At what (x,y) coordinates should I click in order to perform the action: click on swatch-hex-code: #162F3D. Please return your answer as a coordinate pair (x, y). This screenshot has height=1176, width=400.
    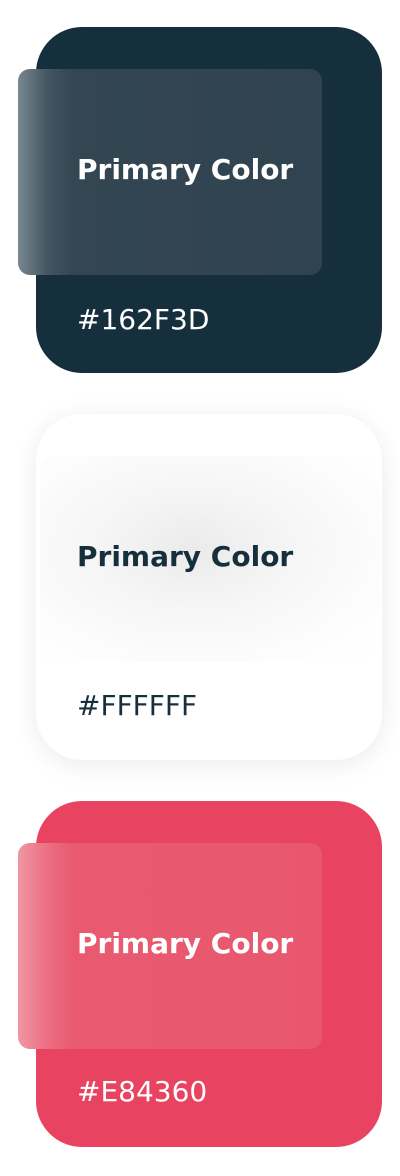
    Looking at the image, I should click on (143, 319).